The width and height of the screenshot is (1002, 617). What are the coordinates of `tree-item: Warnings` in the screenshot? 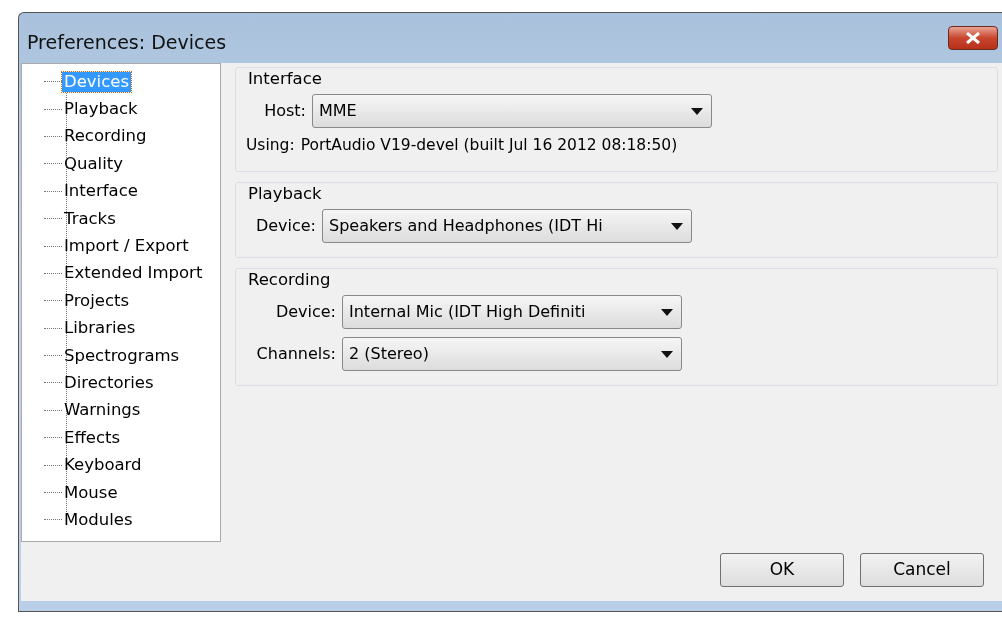 It's located at (102, 410).